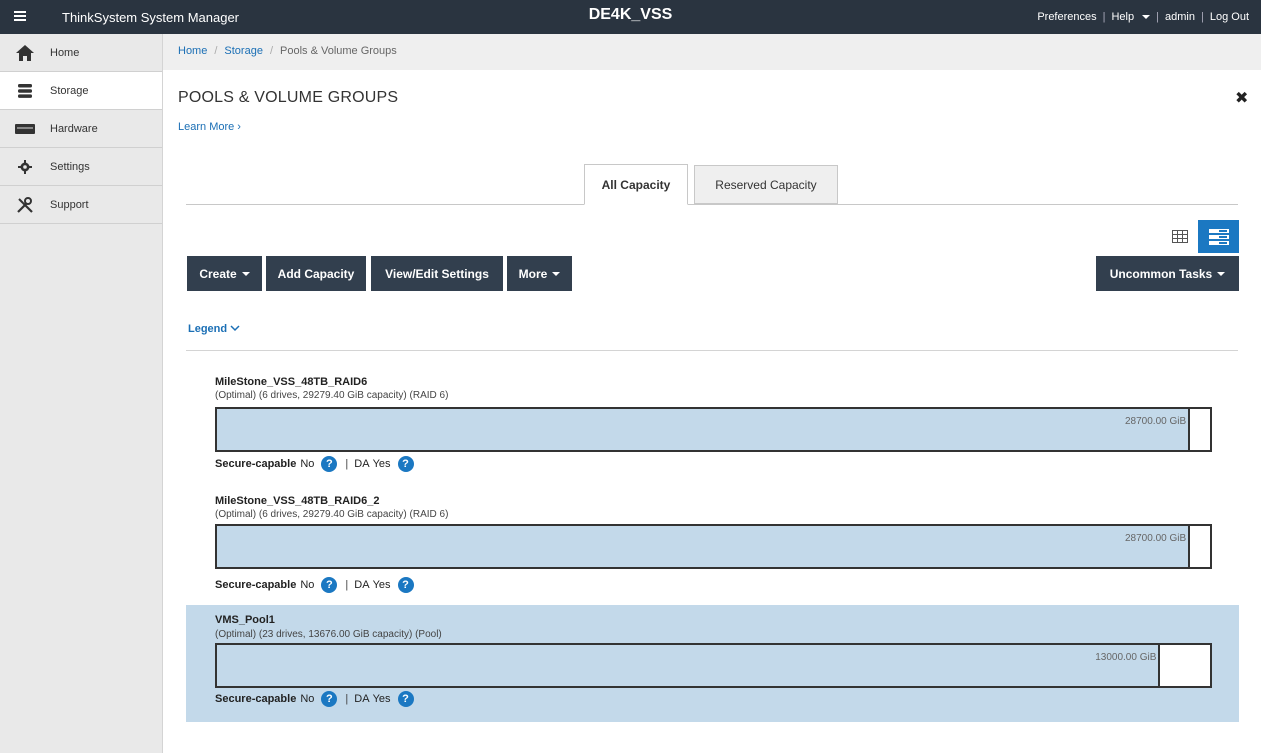  I want to click on sidebar-item-label: Hardware, so click(74, 128).